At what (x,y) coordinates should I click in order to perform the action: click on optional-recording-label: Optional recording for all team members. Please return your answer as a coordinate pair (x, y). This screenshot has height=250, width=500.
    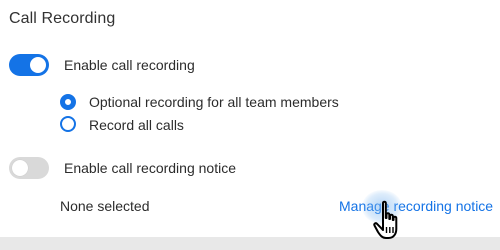
    Looking at the image, I should click on (214, 102).